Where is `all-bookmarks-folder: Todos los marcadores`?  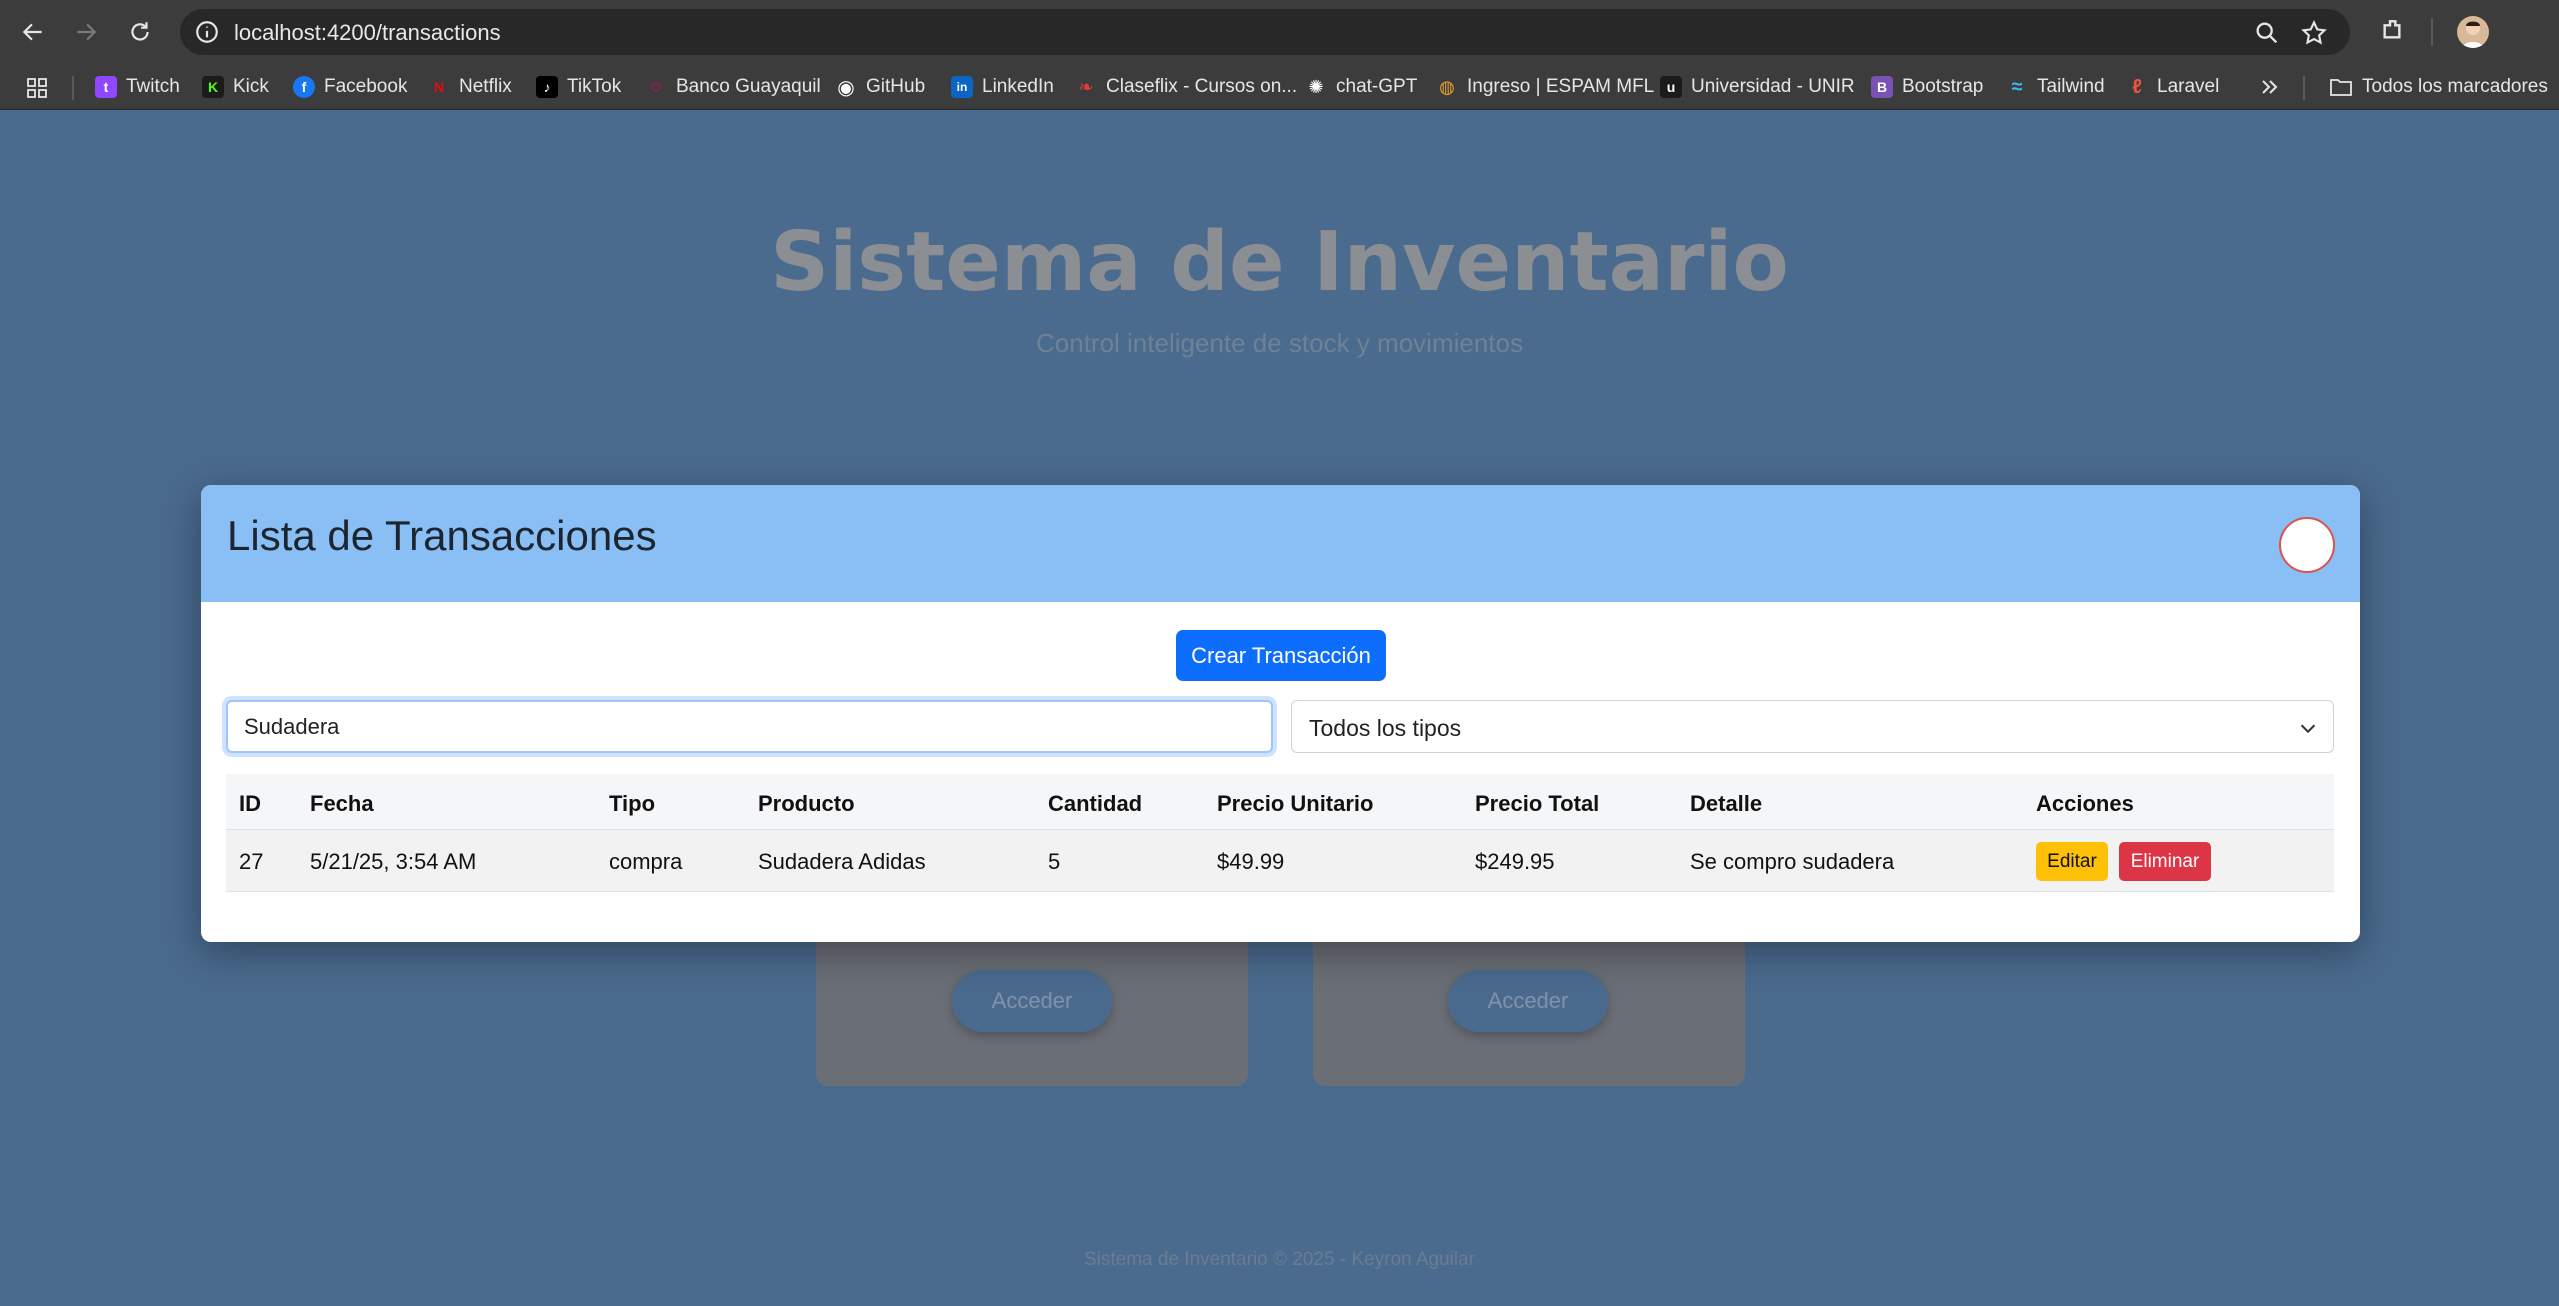 all-bookmarks-folder: Todos los marcadores is located at coordinates (2438, 87).